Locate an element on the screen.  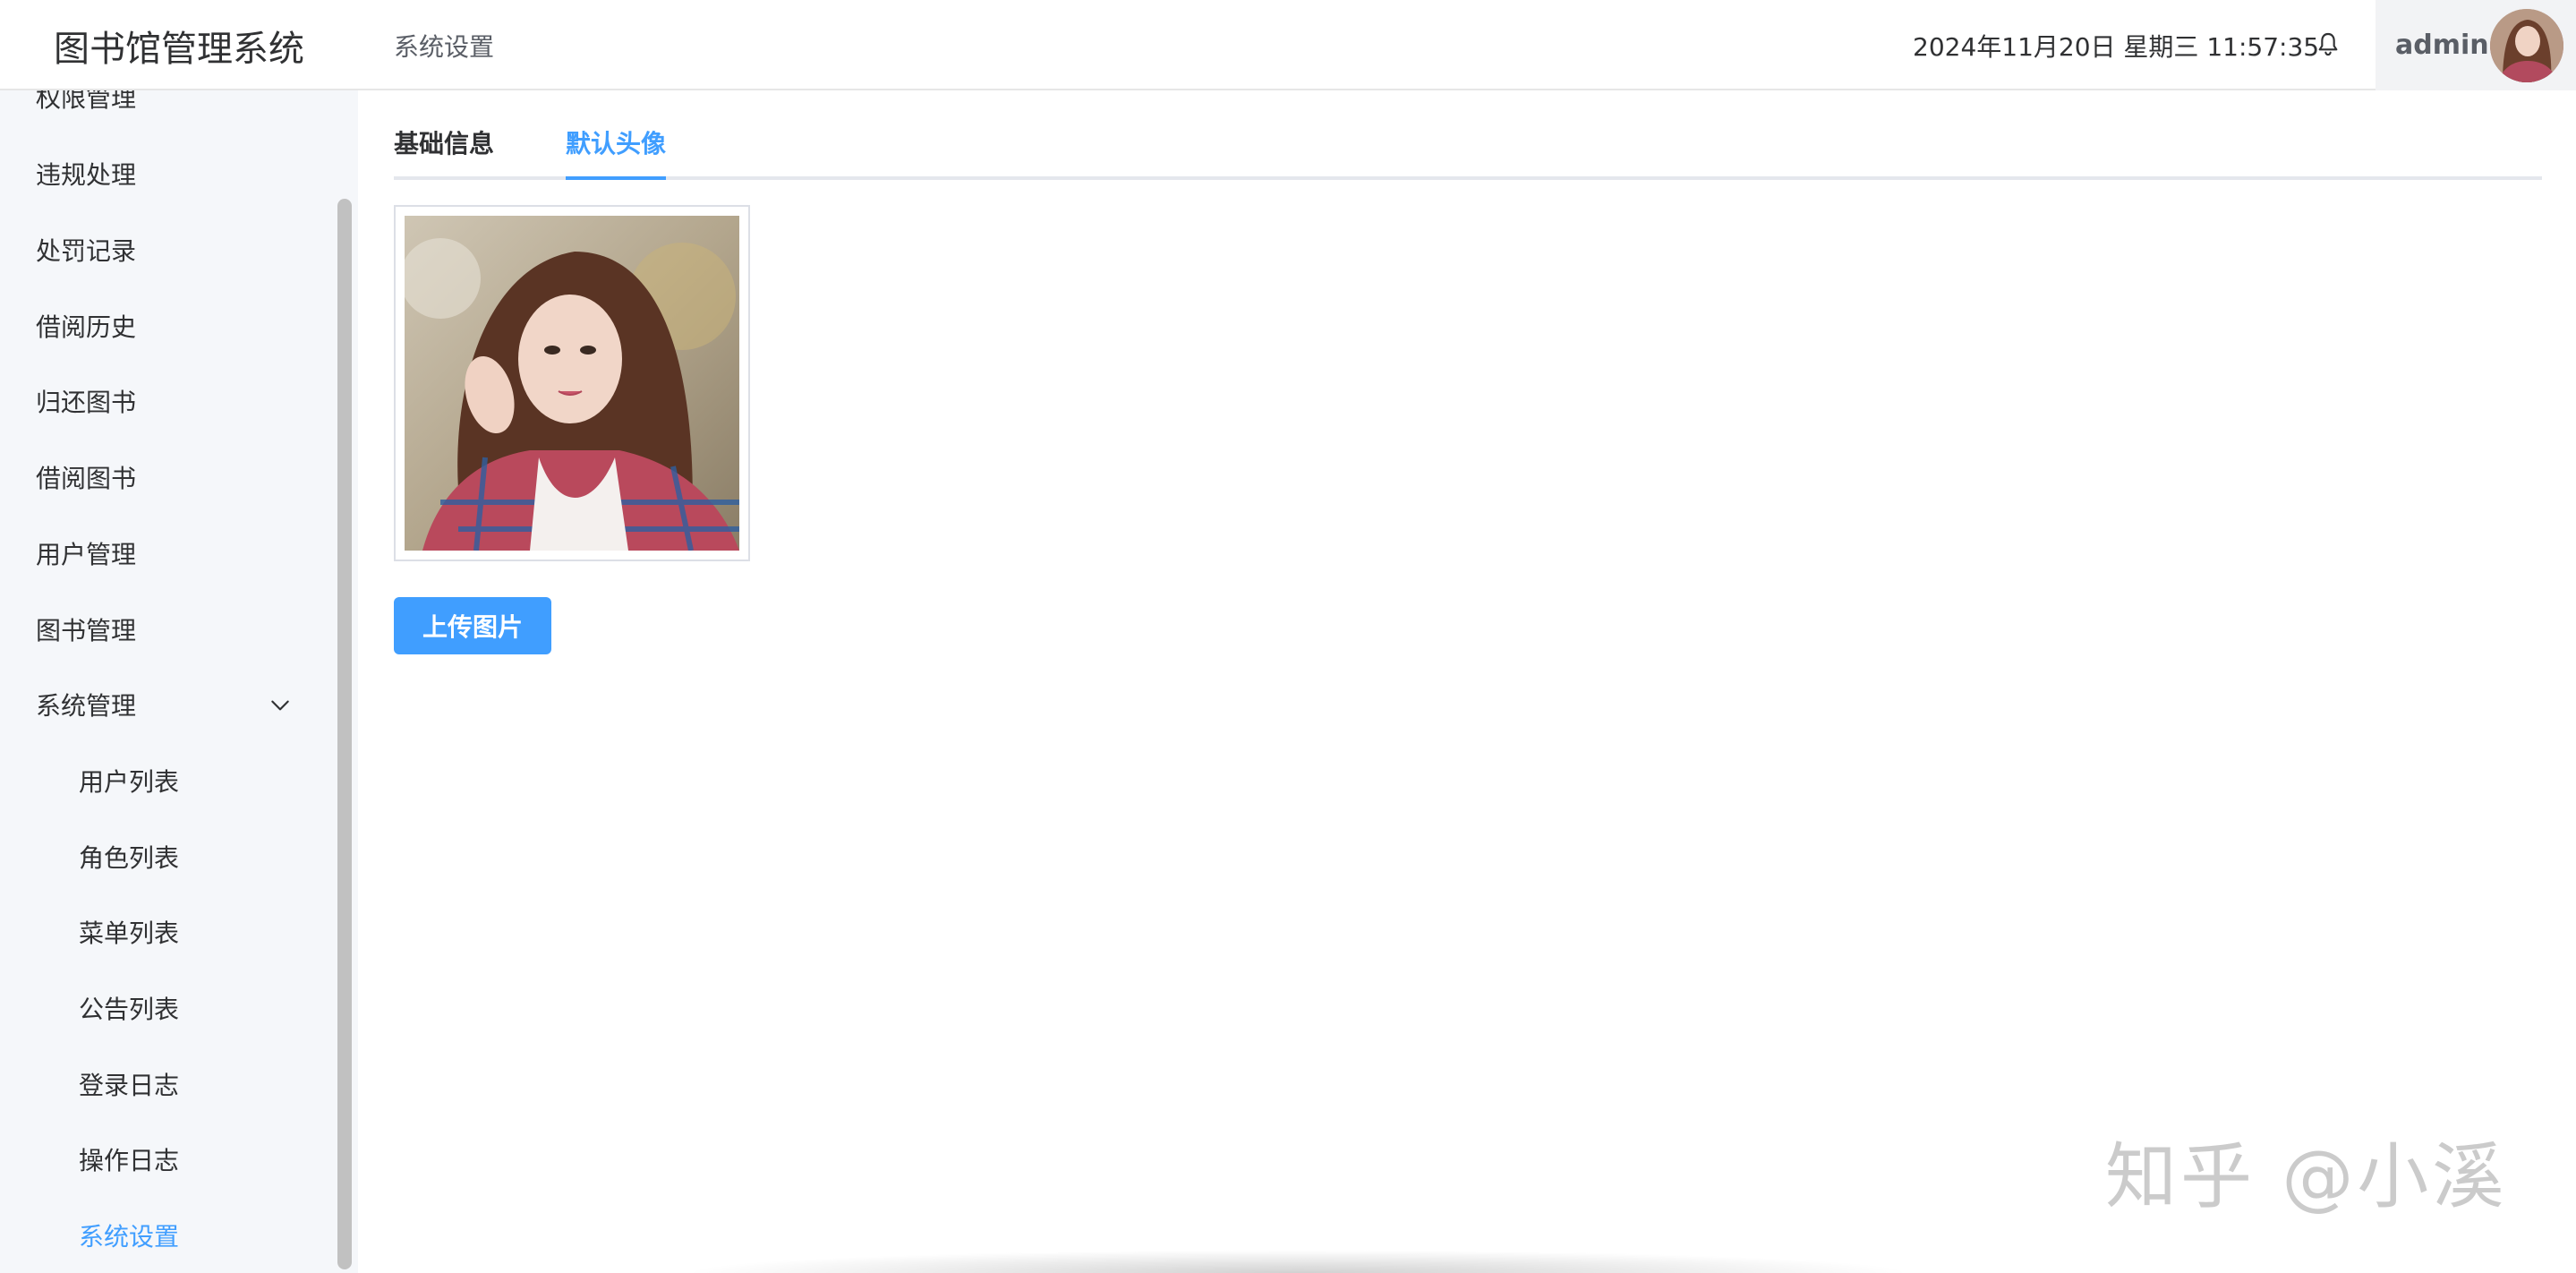
sidebar-item-label: 权限管理 is located at coordinates (86, 101).